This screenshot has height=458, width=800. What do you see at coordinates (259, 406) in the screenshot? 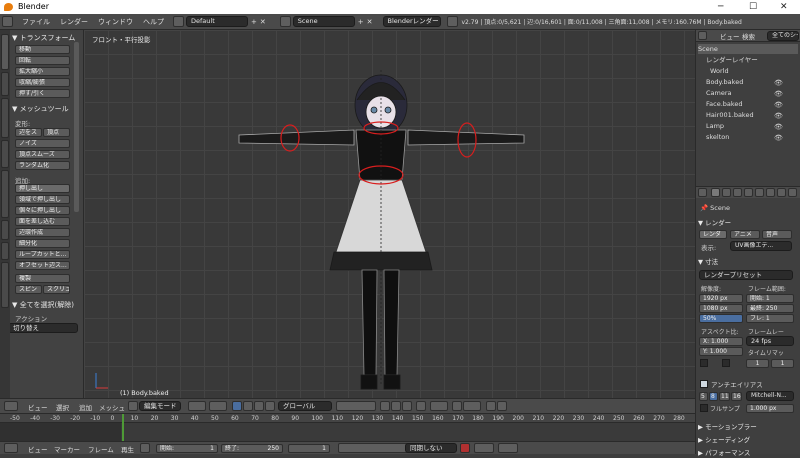
I see `rotate-manipulator-icon` at bounding box center [259, 406].